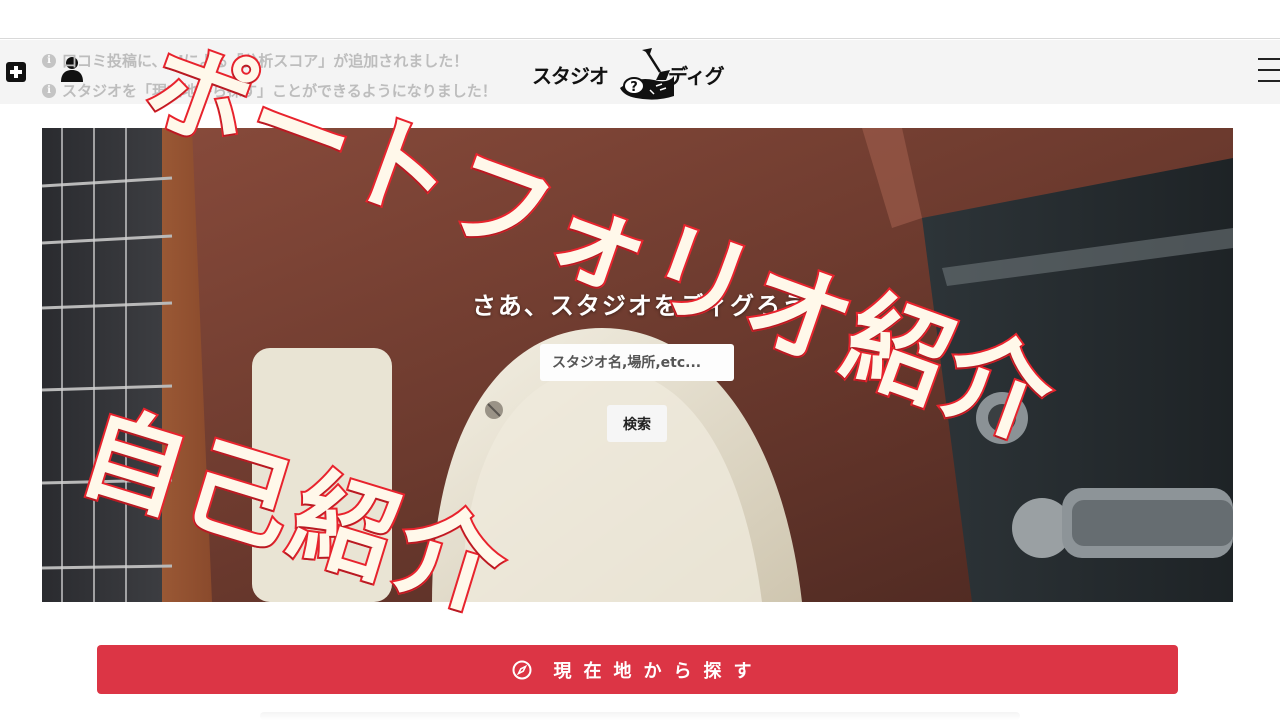  Describe the element at coordinates (640, 716) in the screenshot. I see `next-section-edge` at that location.